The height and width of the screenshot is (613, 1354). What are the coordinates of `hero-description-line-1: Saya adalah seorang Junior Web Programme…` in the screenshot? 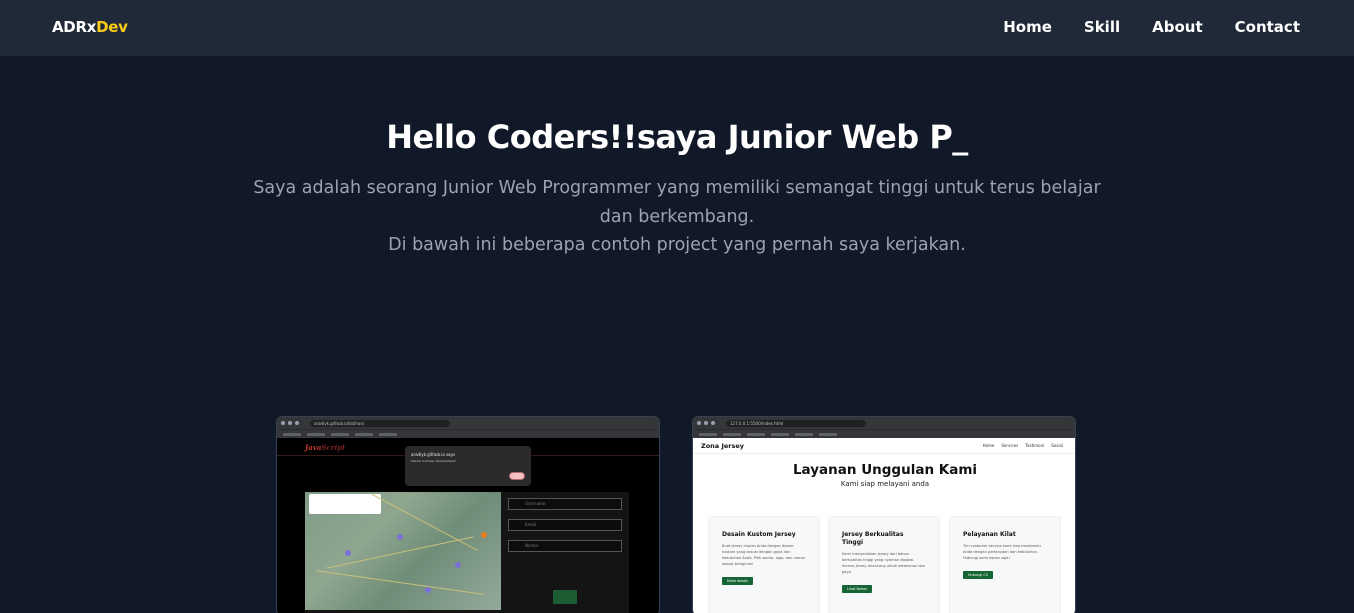 It's located at (677, 188).